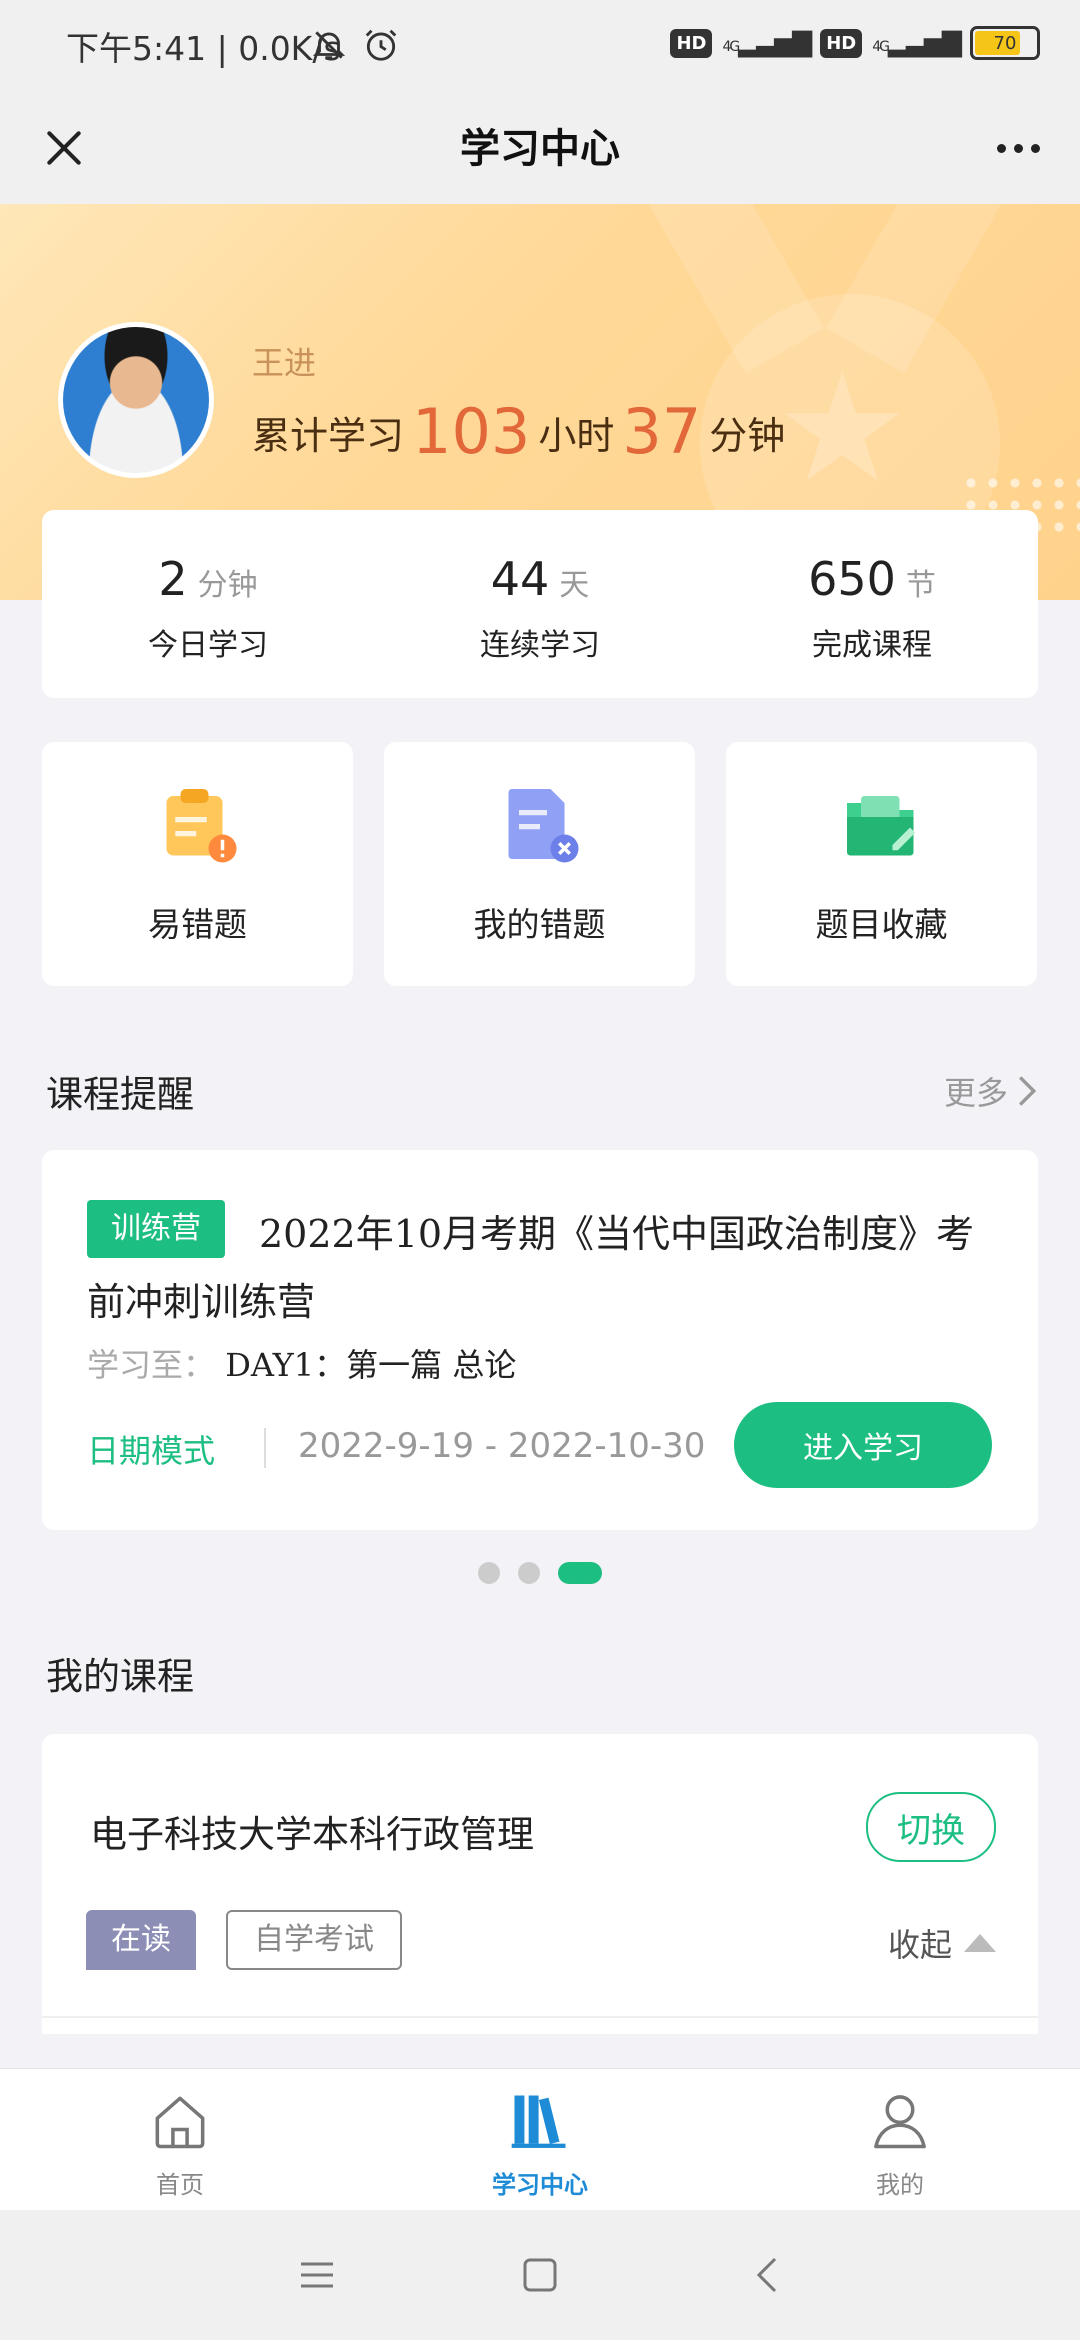 The width and height of the screenshot is (1080, 2340). What do you see at coordinates (540, 1884) in the screenshot?
I see `my-course-card: 电子科技大学本科行政管理 切换 在读 自学考试 收起` at bounding box center [540, 1884].